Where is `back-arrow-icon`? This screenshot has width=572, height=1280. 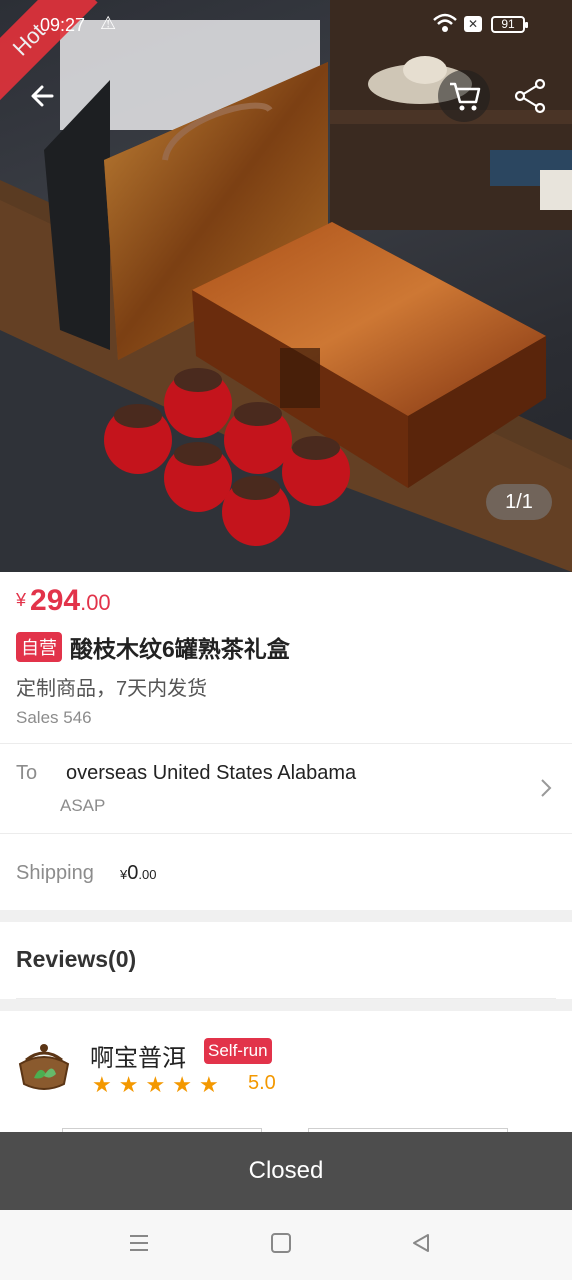 back-arrow-icon is located at coordinates (44, 98).